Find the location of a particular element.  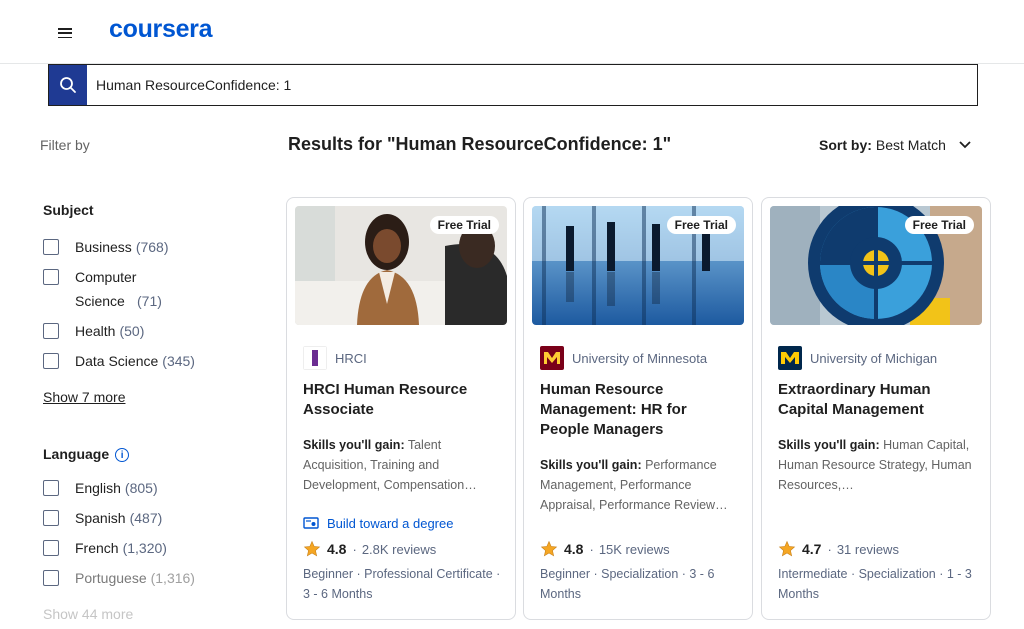

degree-icon is located at coordinates (311, 522).